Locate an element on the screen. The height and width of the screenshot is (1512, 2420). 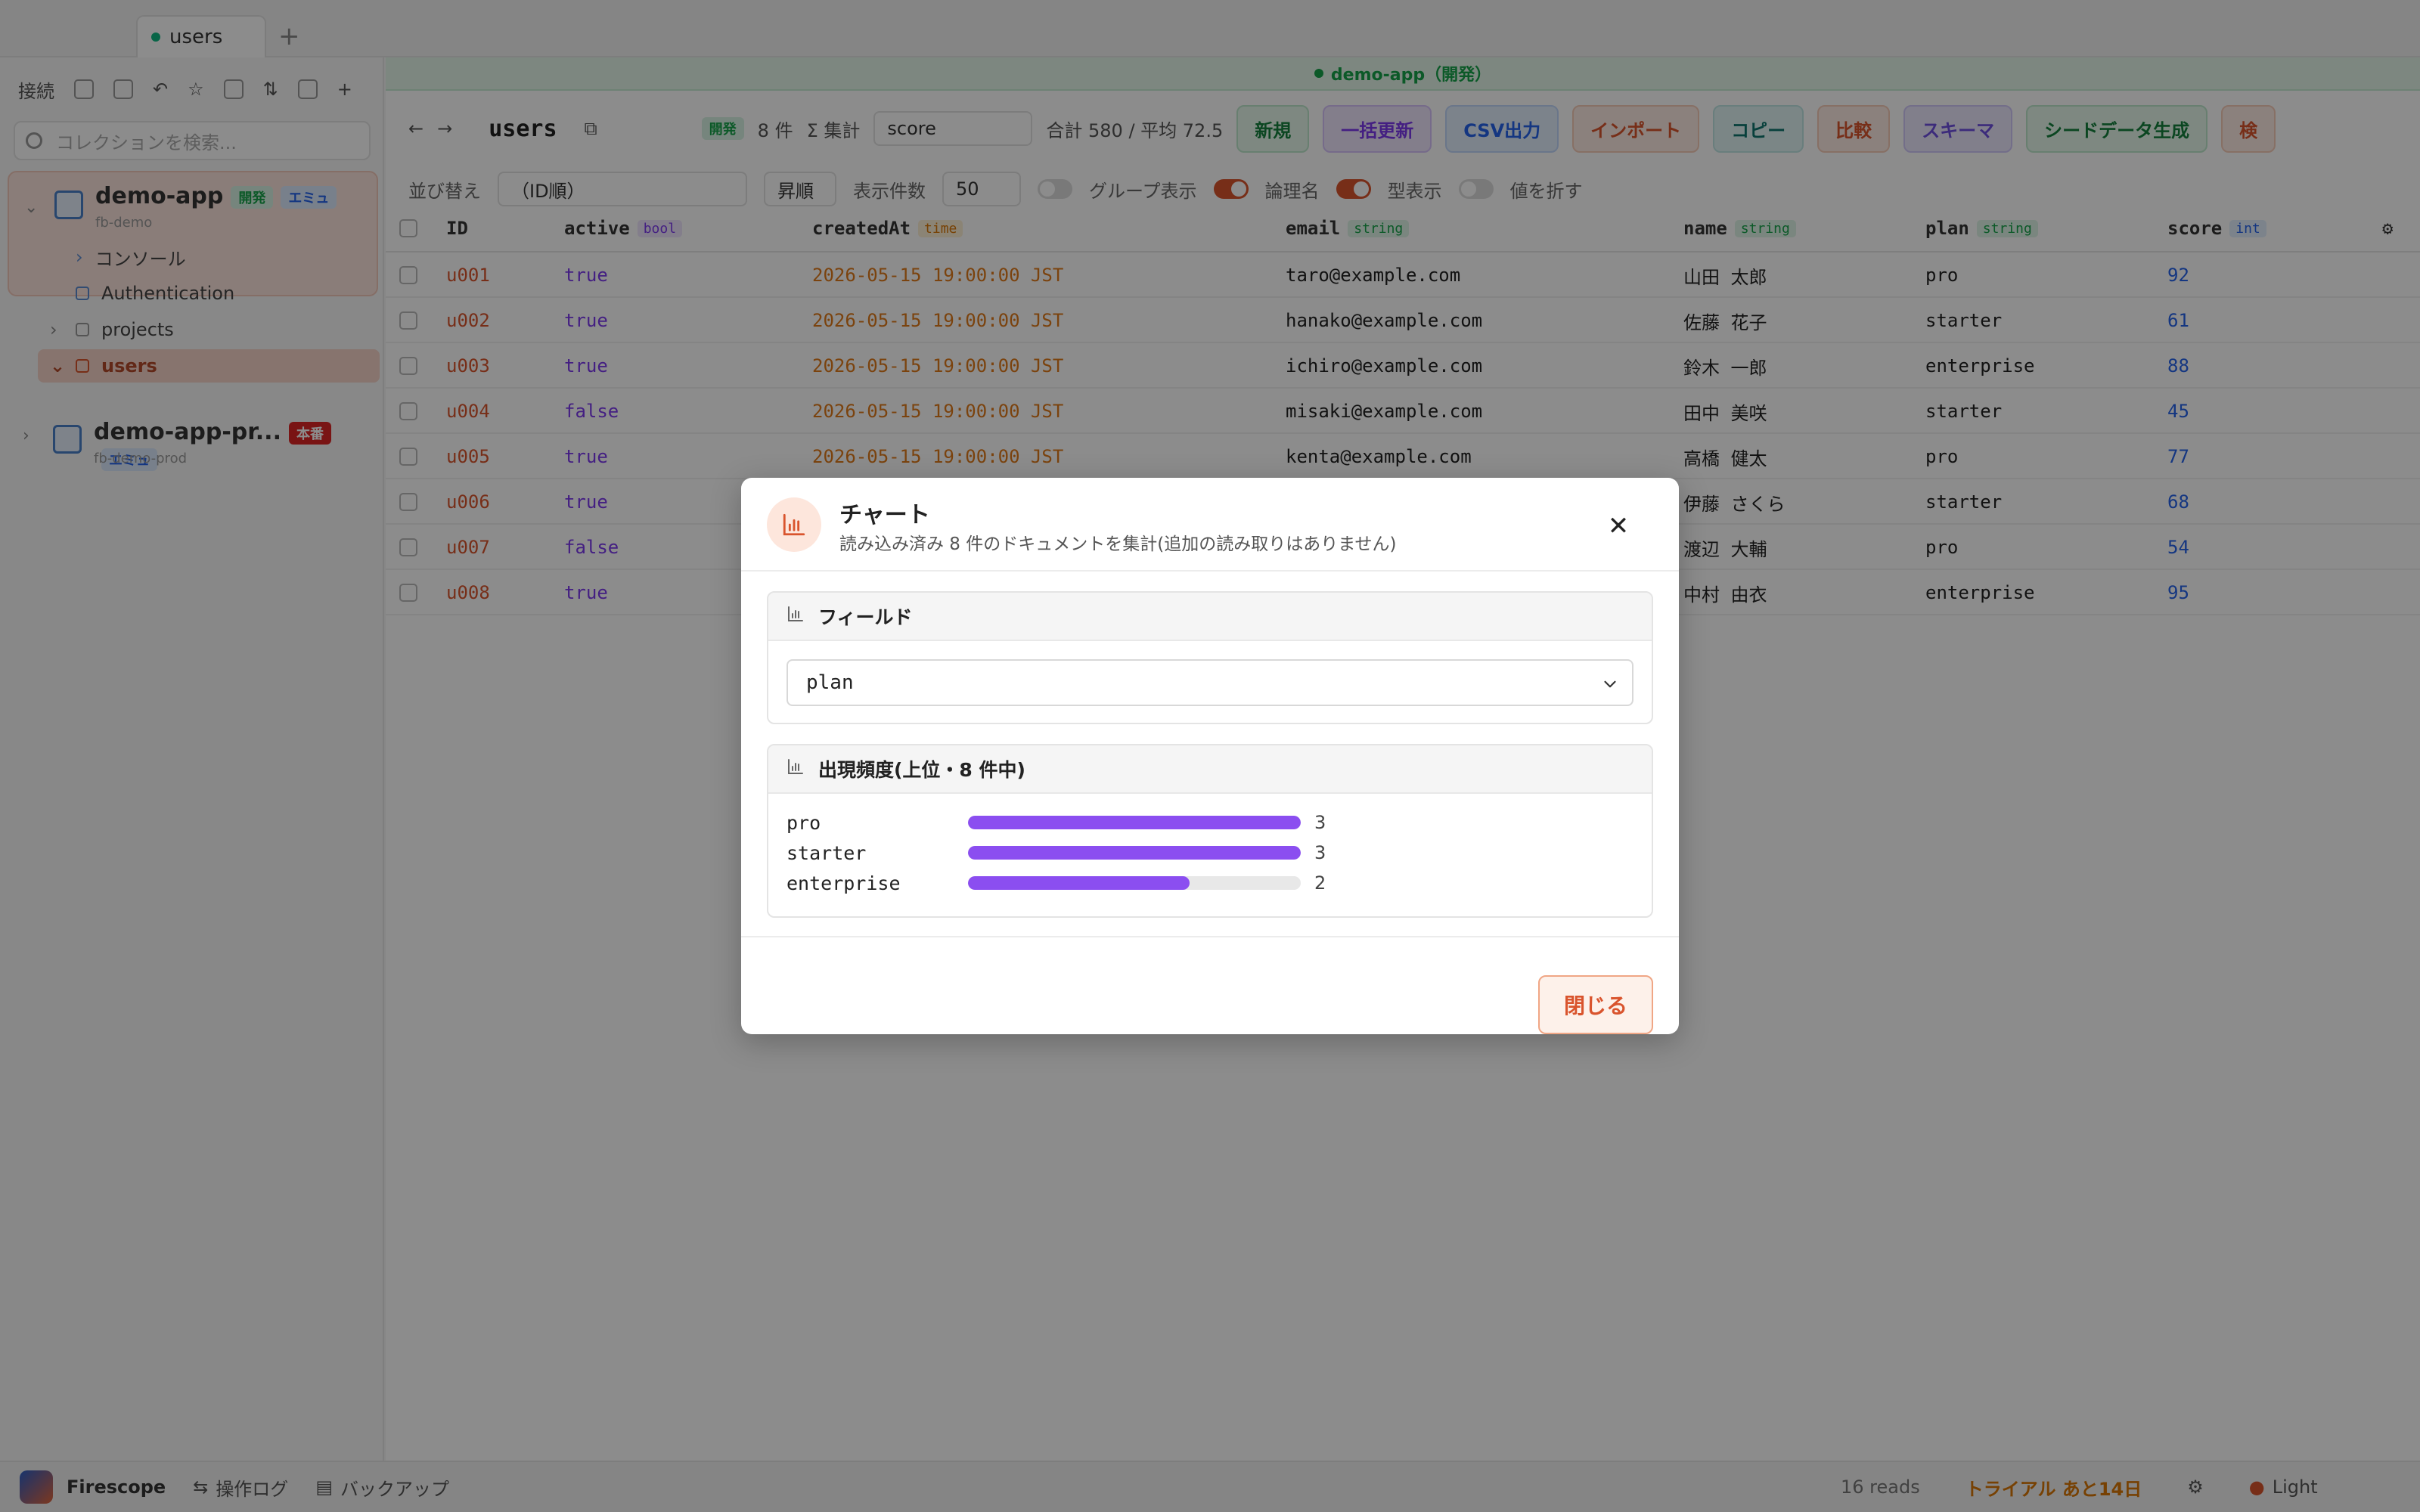
field-select: plan is located at coordinates (1210, 682).